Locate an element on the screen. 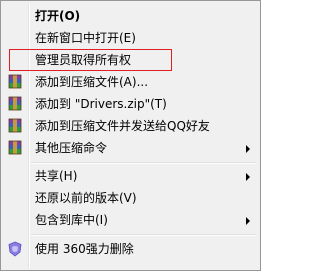 The height and width of the screenshot is (271, 320). menu-item-restore-previous-versions: 还原以前的版本(V) is located at coordinates (130, 198).